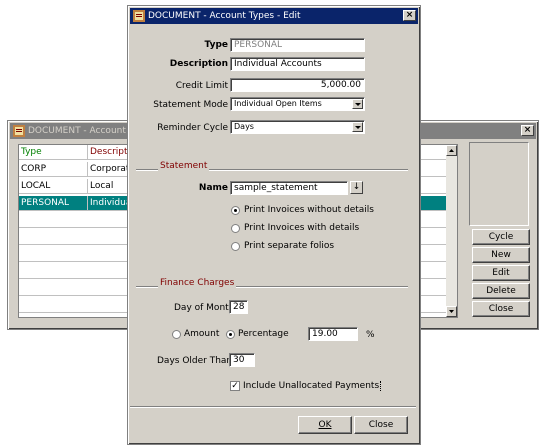  Describe the element at coordinates (297, 85) in the screenshot. I see `credit-limit-field: 5,000.00` at that location.